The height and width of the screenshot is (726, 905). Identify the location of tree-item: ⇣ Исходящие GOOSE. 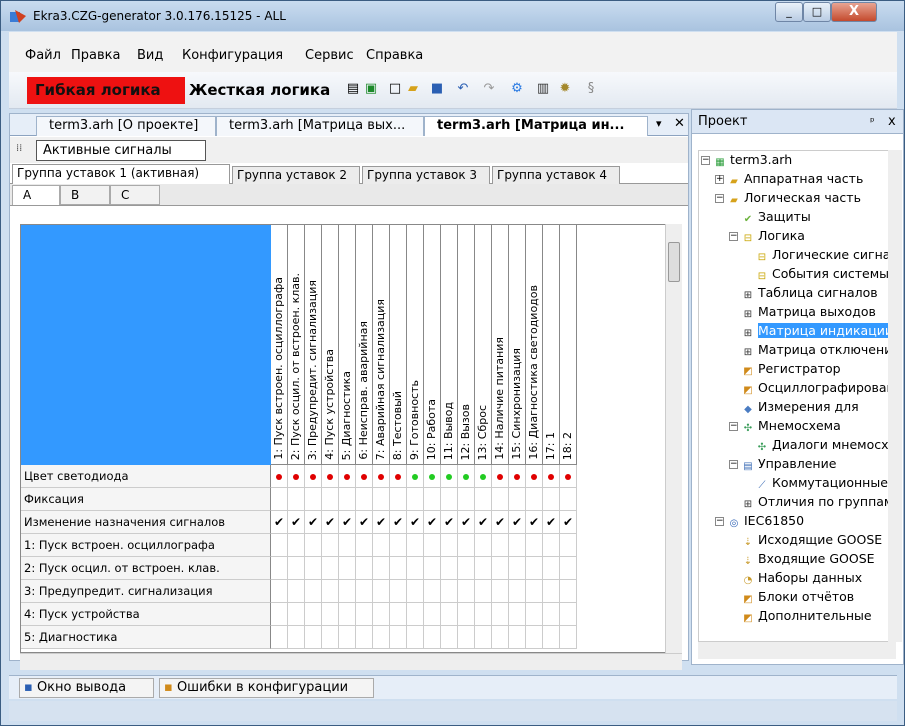
(811, 540).